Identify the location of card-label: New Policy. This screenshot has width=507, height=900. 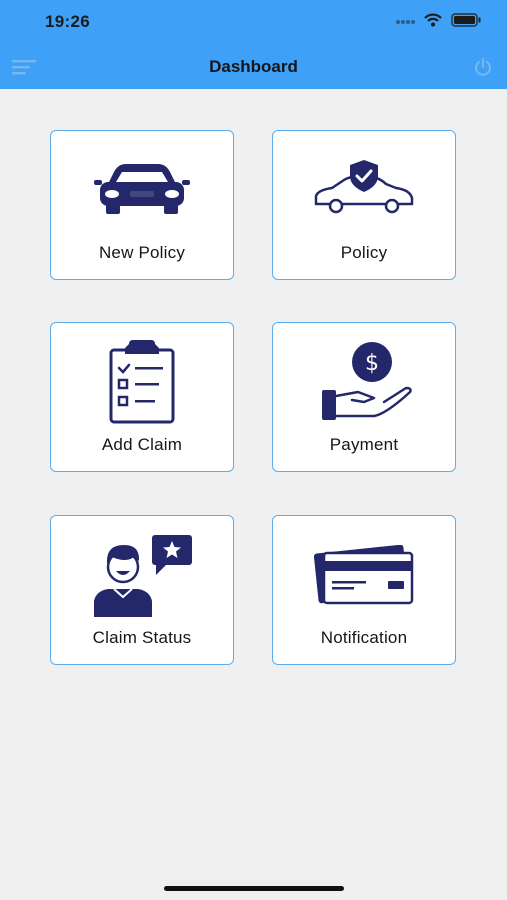
(142, 252).